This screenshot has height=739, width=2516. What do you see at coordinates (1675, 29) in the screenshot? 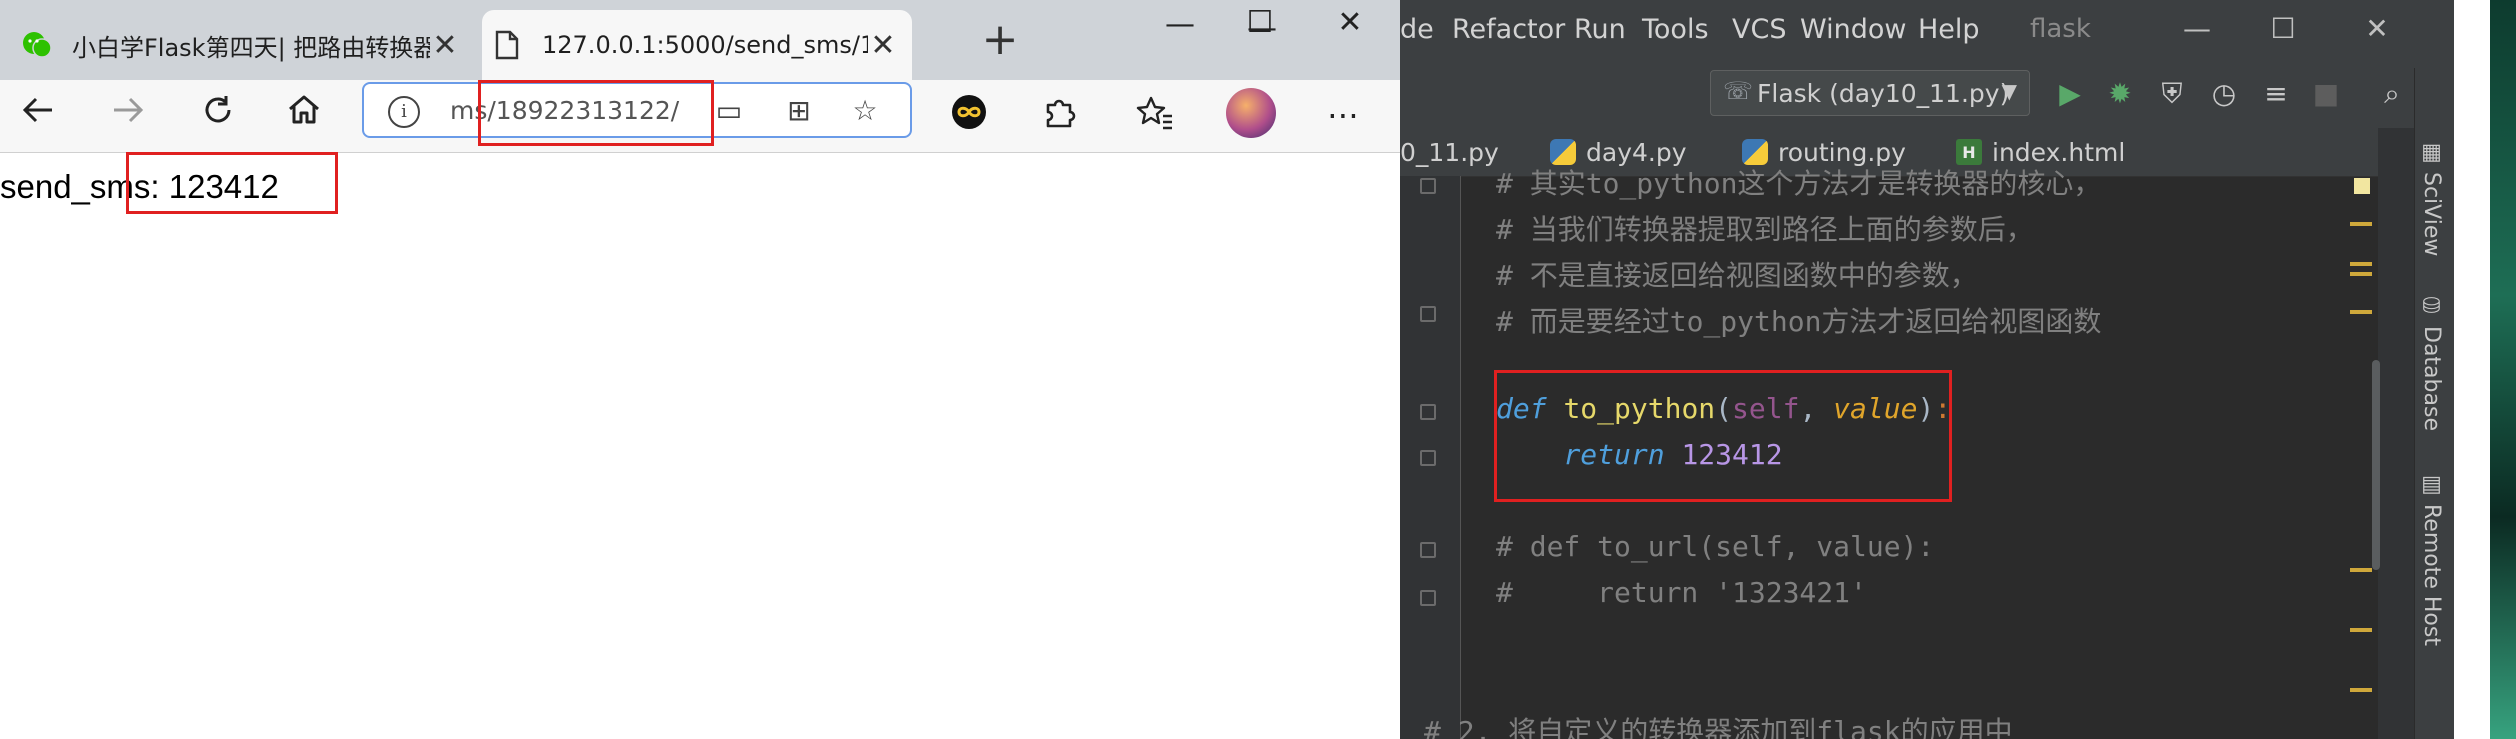
I see `menu-tools: Tools` at bounding box center [1675, 29].